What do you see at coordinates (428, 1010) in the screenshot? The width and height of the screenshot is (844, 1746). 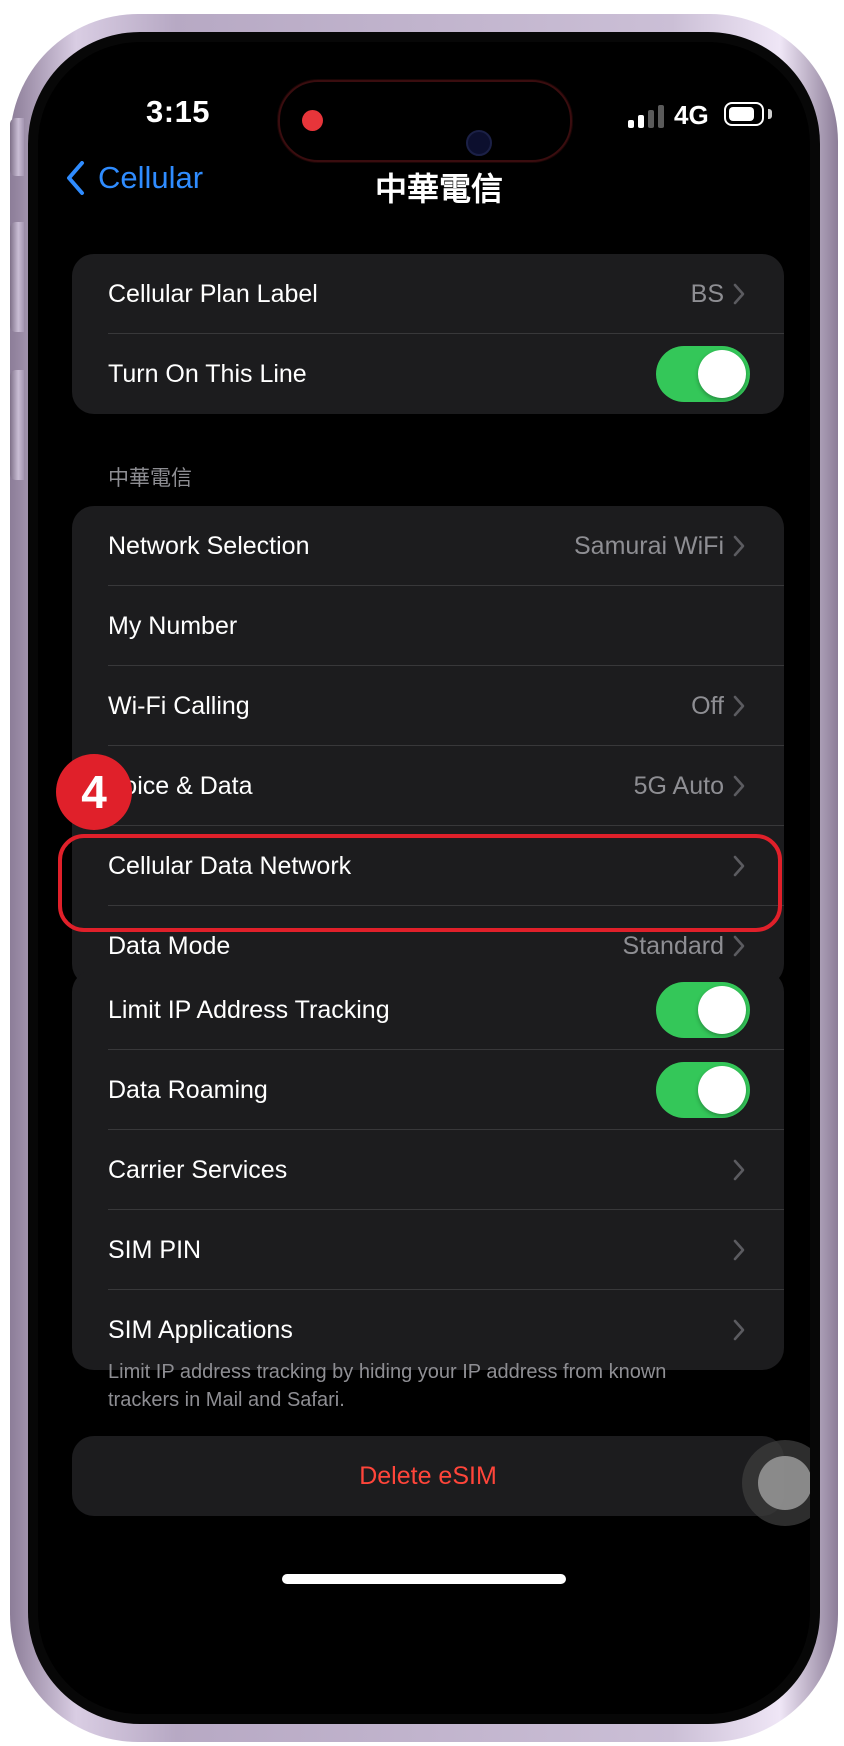 I see `limit-ip-tracking-row: Limit IP Address Tracking` at bounding box center [428, 1010].